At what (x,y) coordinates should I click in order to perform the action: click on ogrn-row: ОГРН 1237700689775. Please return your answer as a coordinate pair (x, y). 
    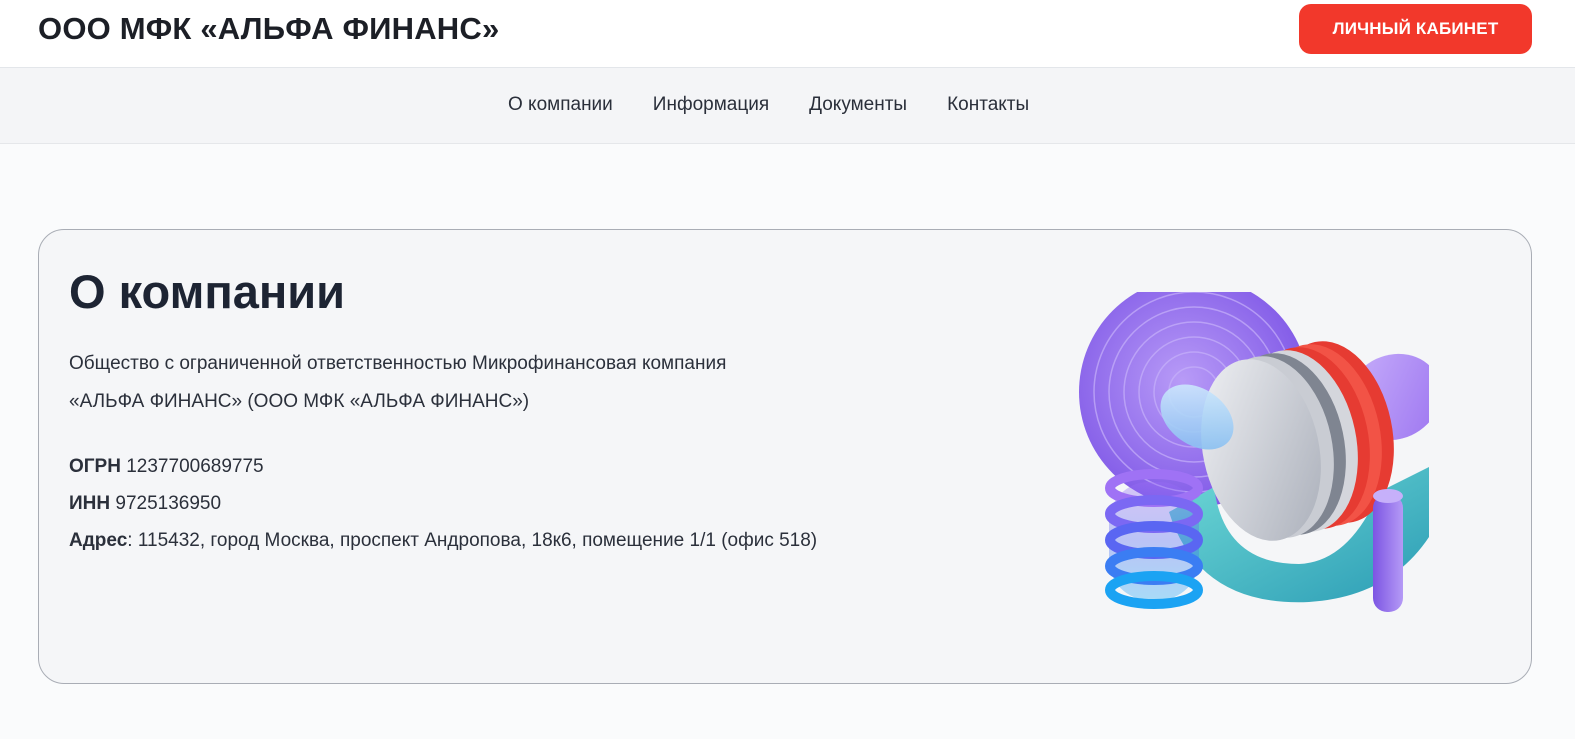
    Looking at the image, I should click on (166, 467).